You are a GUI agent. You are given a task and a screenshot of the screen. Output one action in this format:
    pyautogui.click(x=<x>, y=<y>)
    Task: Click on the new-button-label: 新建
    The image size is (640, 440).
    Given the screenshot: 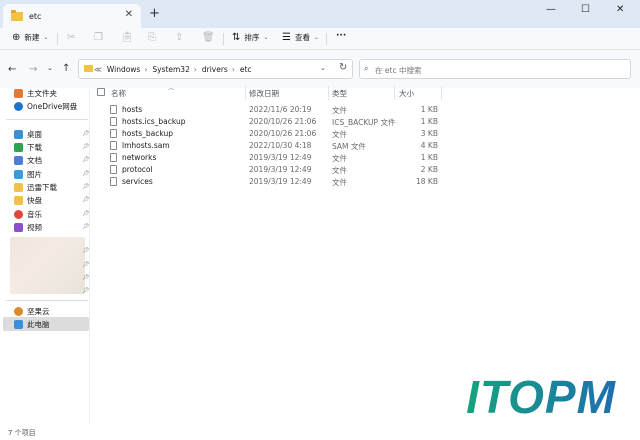 What is the action you would take?
    pyautogui.click(x=32, y=37)
    